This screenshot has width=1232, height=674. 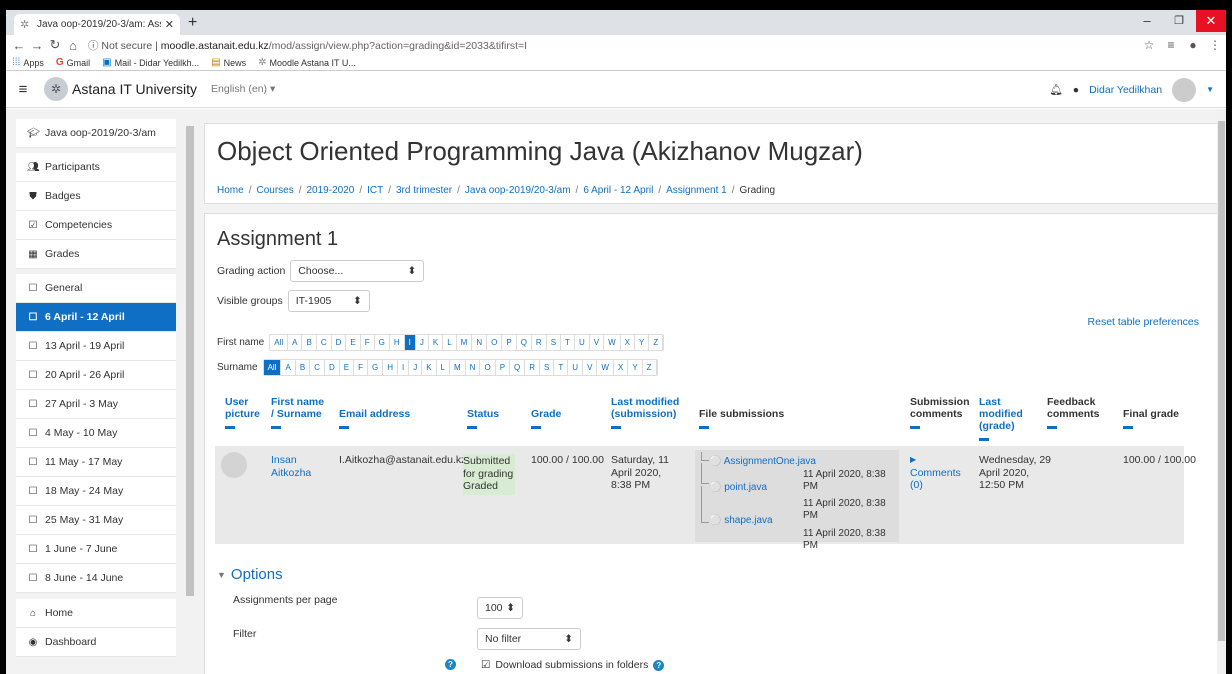 I want to click on file-name-link: AssignmentOne.java, so click(x=770, y=461).